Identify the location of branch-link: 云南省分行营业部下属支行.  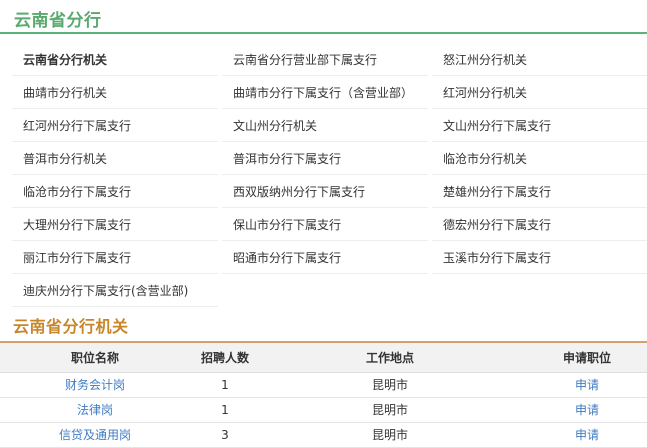
(325, 59).